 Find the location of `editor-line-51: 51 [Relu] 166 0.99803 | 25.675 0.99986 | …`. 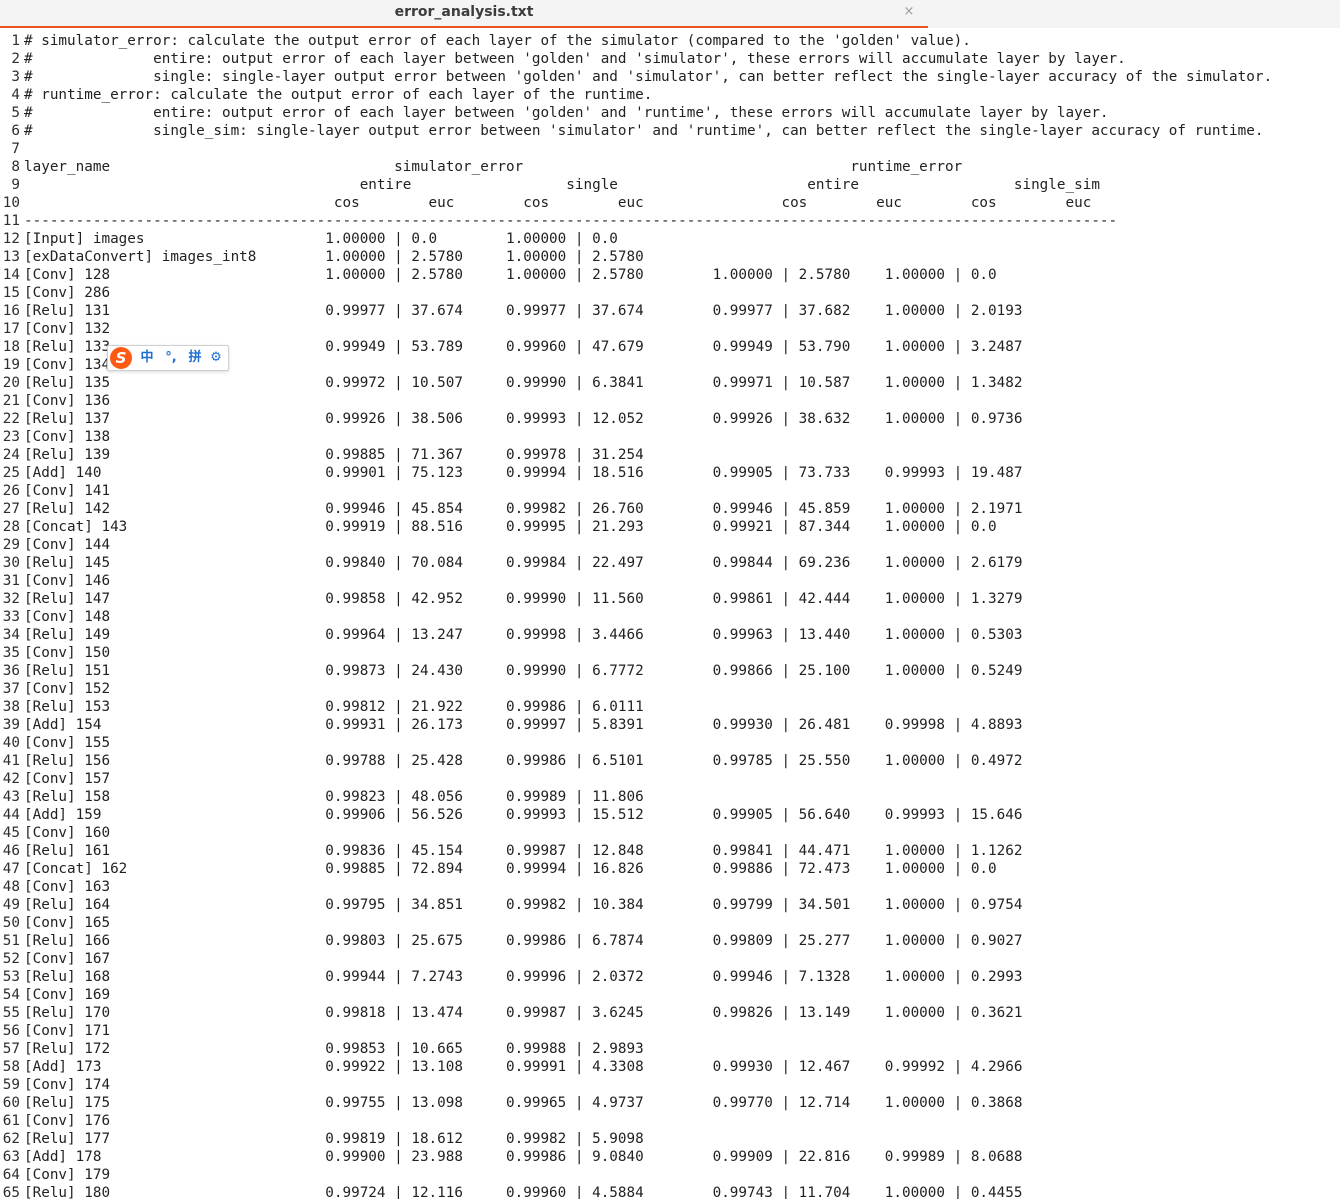

editor-line-51: 51 [Relu] 166 0.99803 | 25.675 0.99986 | … is located at coordinates (670, 941).